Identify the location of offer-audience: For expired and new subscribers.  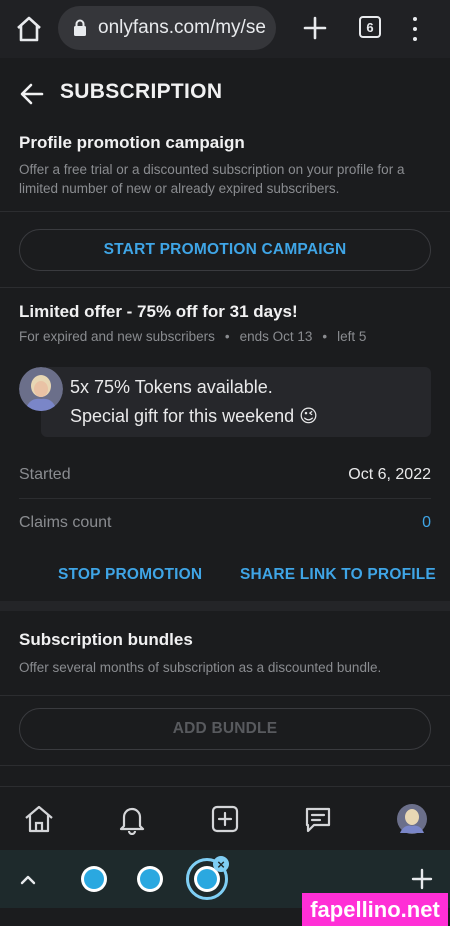
(117, 336).